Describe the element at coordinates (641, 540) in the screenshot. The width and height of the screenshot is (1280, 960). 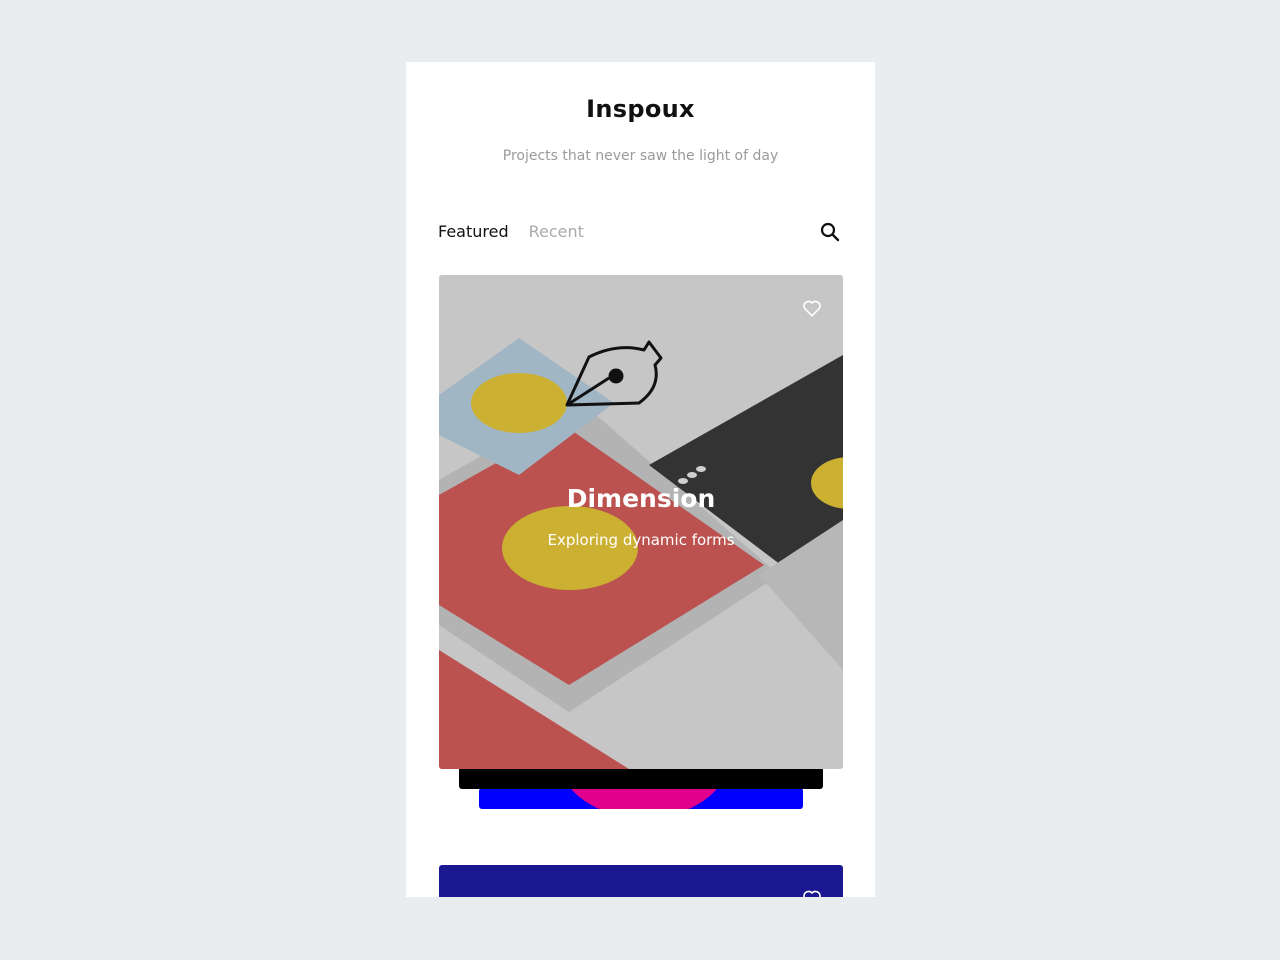
I see `card-subtitle: Exploring dynamic forms` at that location.